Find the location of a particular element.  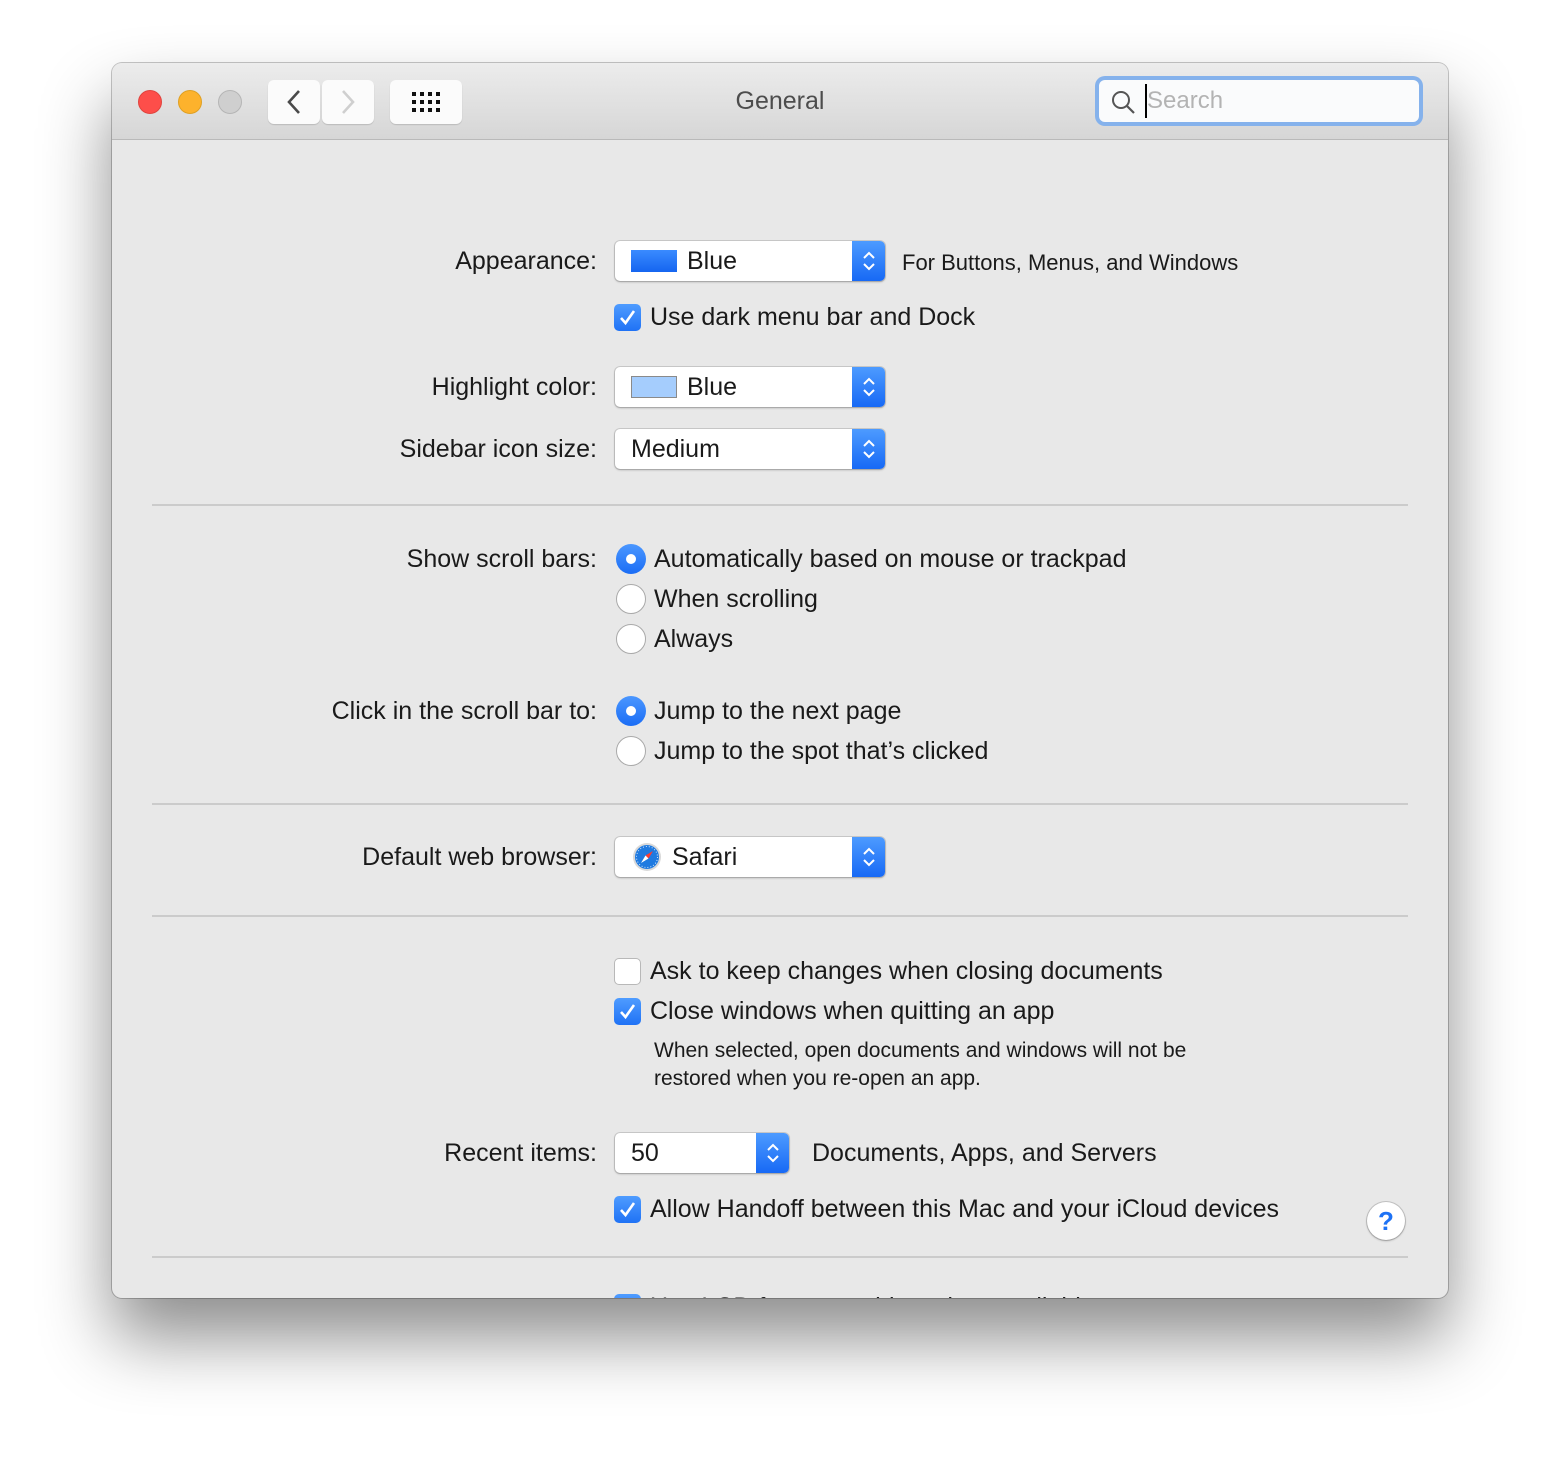

ask-keep-changes-checkbox is located at coordinates (627, 971).